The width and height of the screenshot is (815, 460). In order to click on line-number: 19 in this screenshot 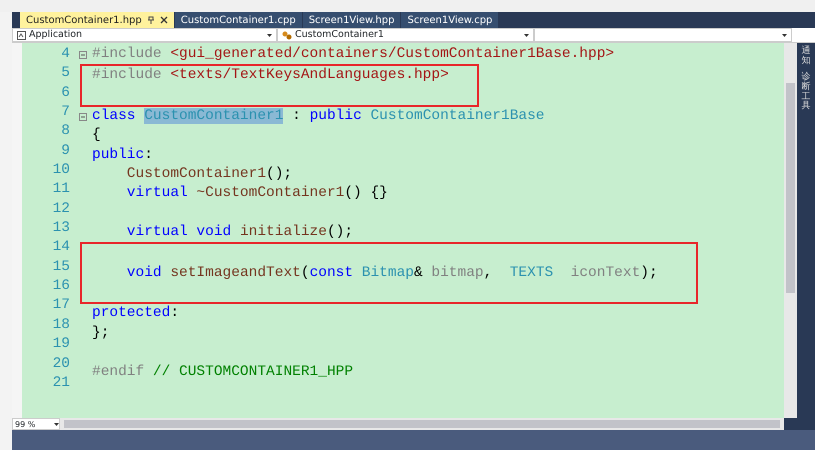, I will do `click(61, 344)`.